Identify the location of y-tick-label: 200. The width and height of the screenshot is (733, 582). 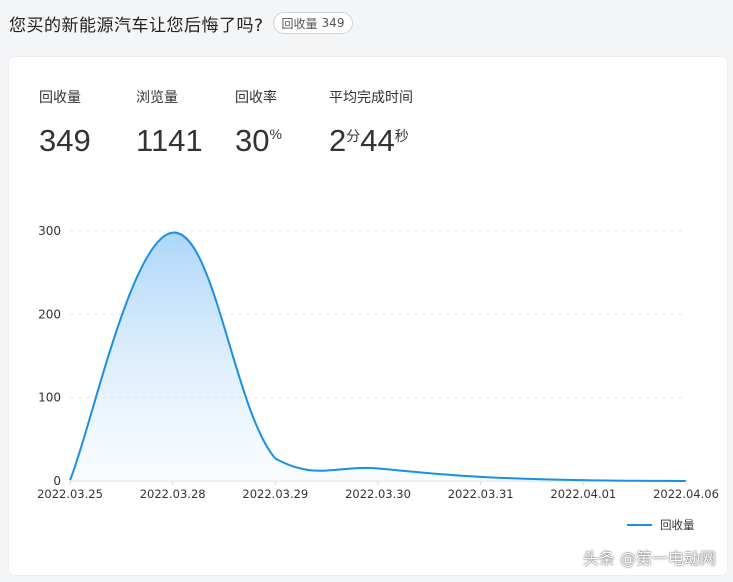
(49, 314).